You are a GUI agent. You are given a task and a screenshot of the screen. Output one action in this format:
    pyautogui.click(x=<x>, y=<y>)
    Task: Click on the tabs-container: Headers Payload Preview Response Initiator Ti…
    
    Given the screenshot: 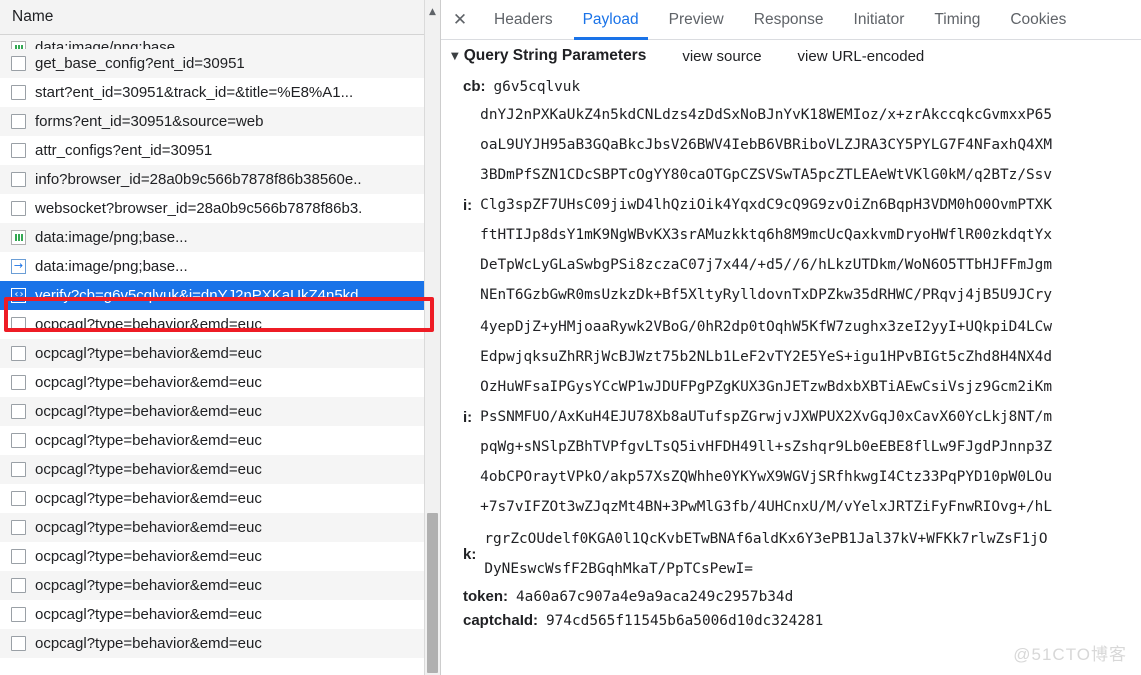 What is the action you would take?
    pyautogui.click(x=780, y=20)
    